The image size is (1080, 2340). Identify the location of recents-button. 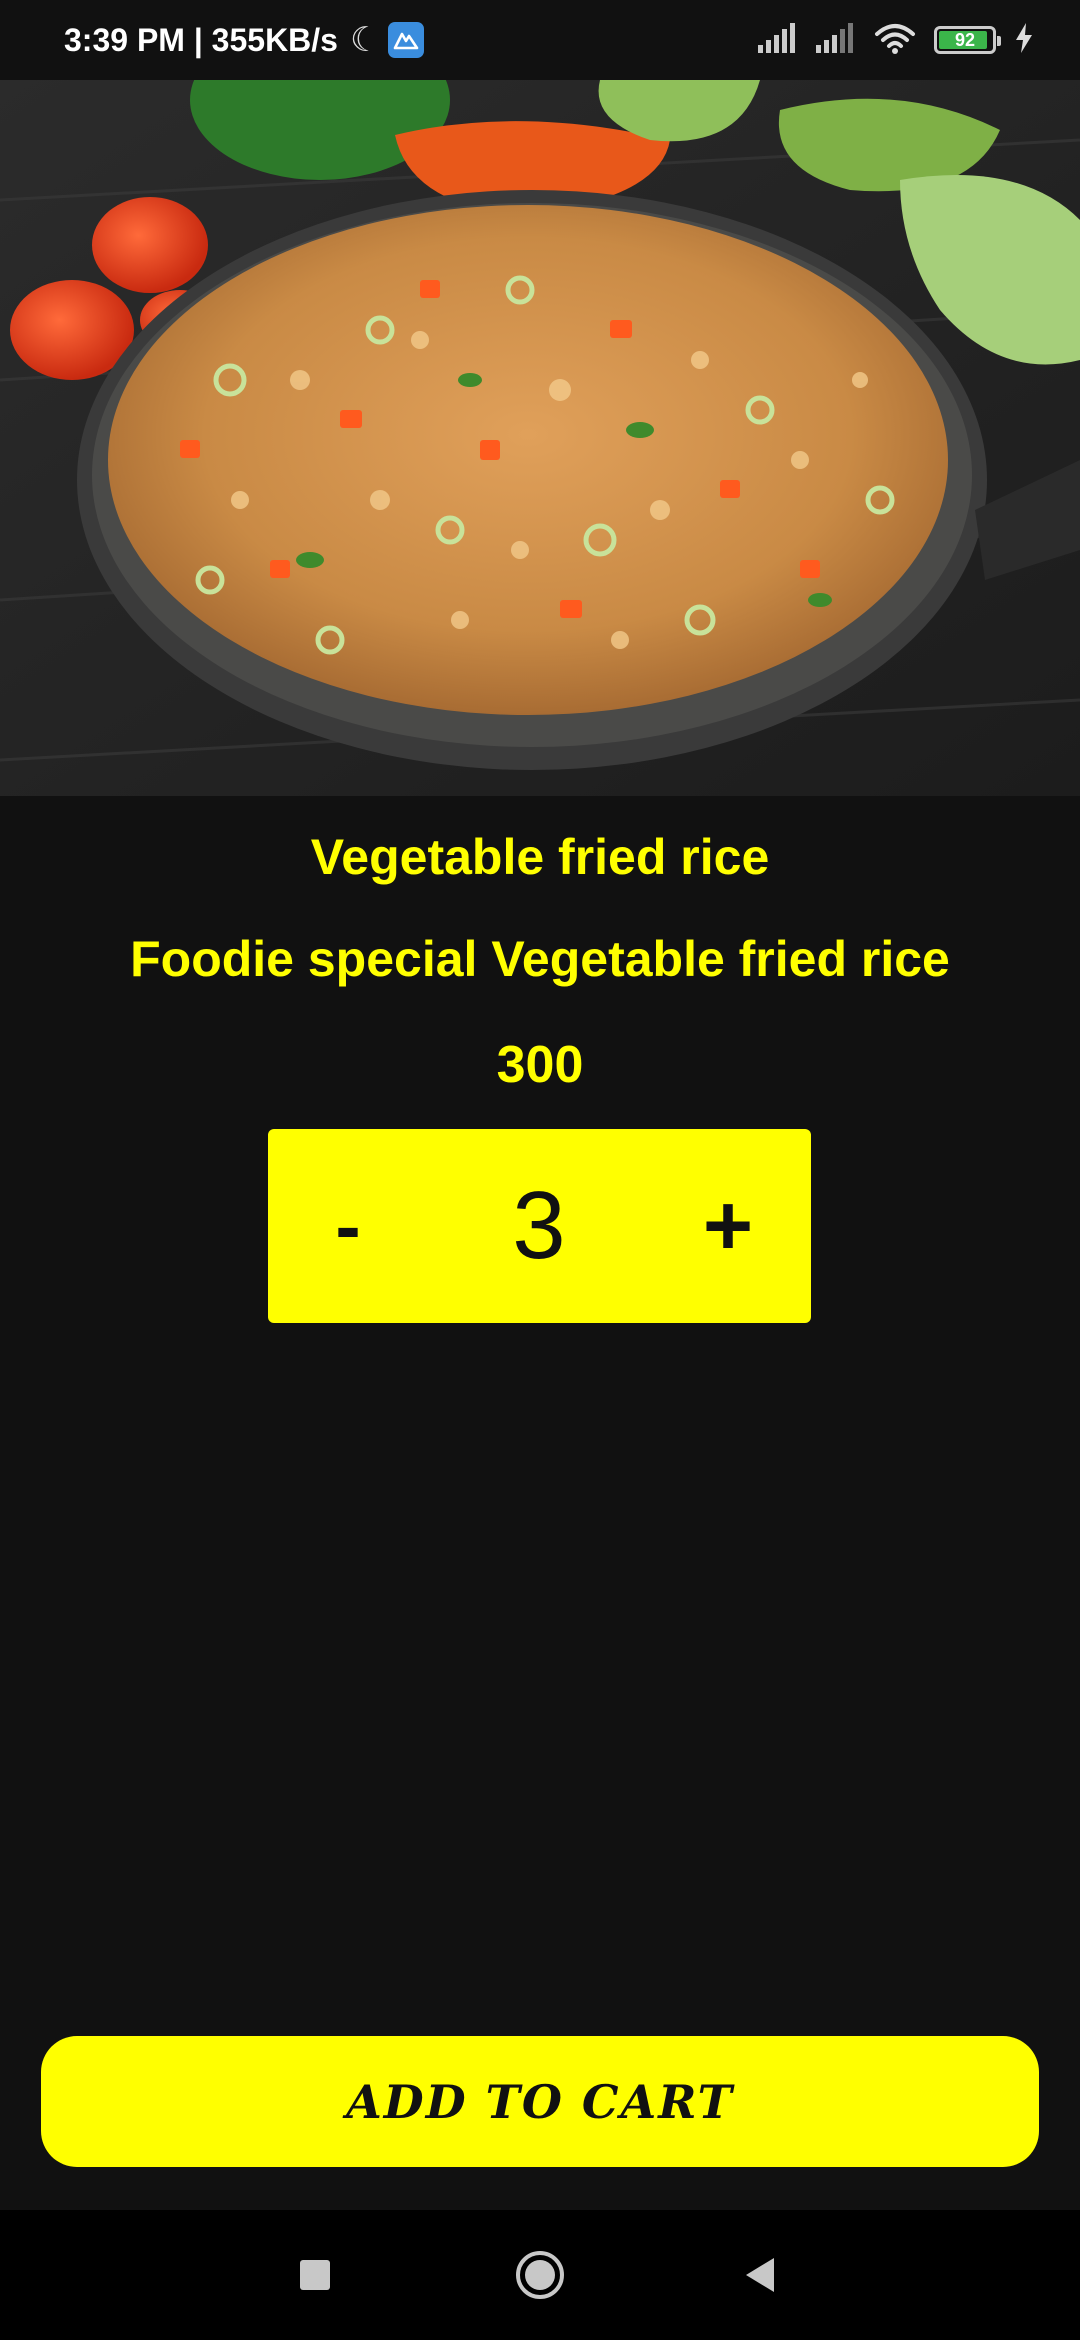
(315, 2275).